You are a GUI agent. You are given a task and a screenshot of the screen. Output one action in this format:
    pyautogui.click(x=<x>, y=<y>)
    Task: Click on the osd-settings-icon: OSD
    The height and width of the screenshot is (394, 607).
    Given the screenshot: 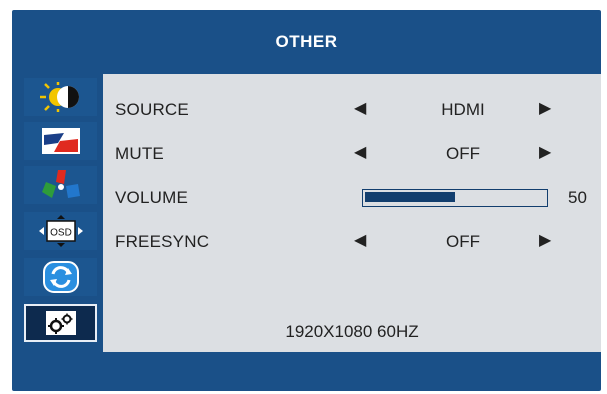 What is the action you would take?
    pyautogui.click(x=60, y=231)
    